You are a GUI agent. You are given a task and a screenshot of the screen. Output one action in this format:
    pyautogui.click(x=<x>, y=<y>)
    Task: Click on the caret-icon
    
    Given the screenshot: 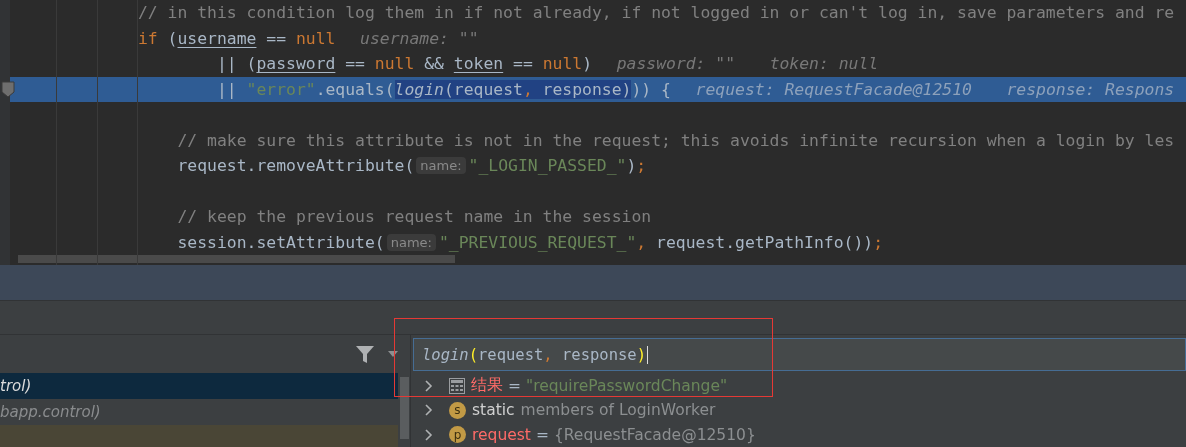 What is the action you would take?
    pyautogui.click(x=393, y=354)
    